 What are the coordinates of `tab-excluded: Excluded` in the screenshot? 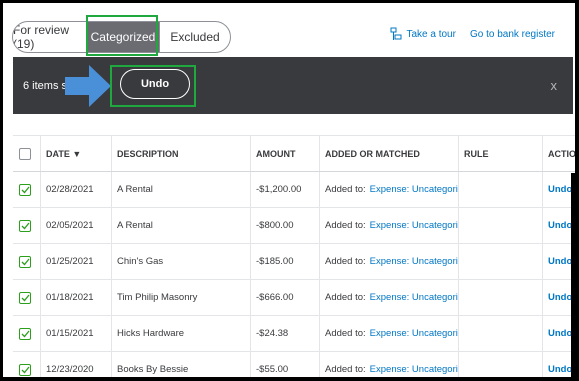 It's located at (195, 37).